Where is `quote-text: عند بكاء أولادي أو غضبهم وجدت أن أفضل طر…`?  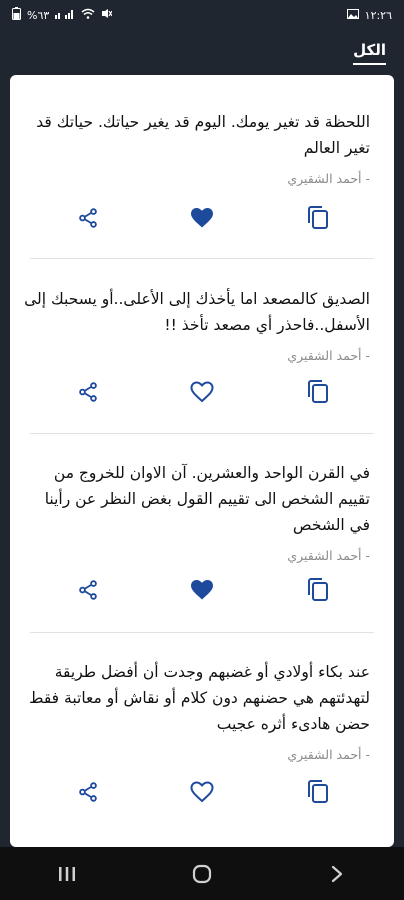 quote-text: عند بكاء أولادي أو غضبهم وجدت أن أفضل طر… is located at coordinates (199, 698).